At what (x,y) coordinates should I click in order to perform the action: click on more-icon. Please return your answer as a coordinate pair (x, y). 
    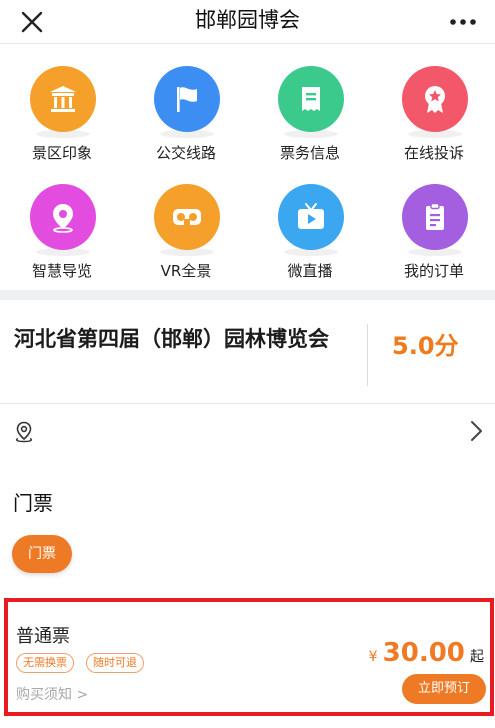
    Looking at the image, I should click on (463, 22).